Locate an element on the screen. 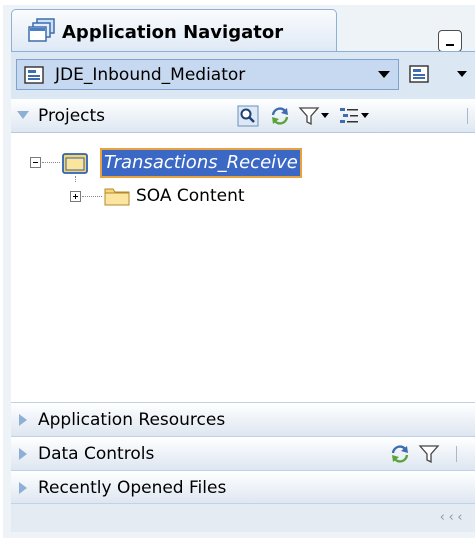 The height and width of the screenshot is (538, 475). recently-opened-files-label: Recently Opened Files is located at coordinates (132, 488).